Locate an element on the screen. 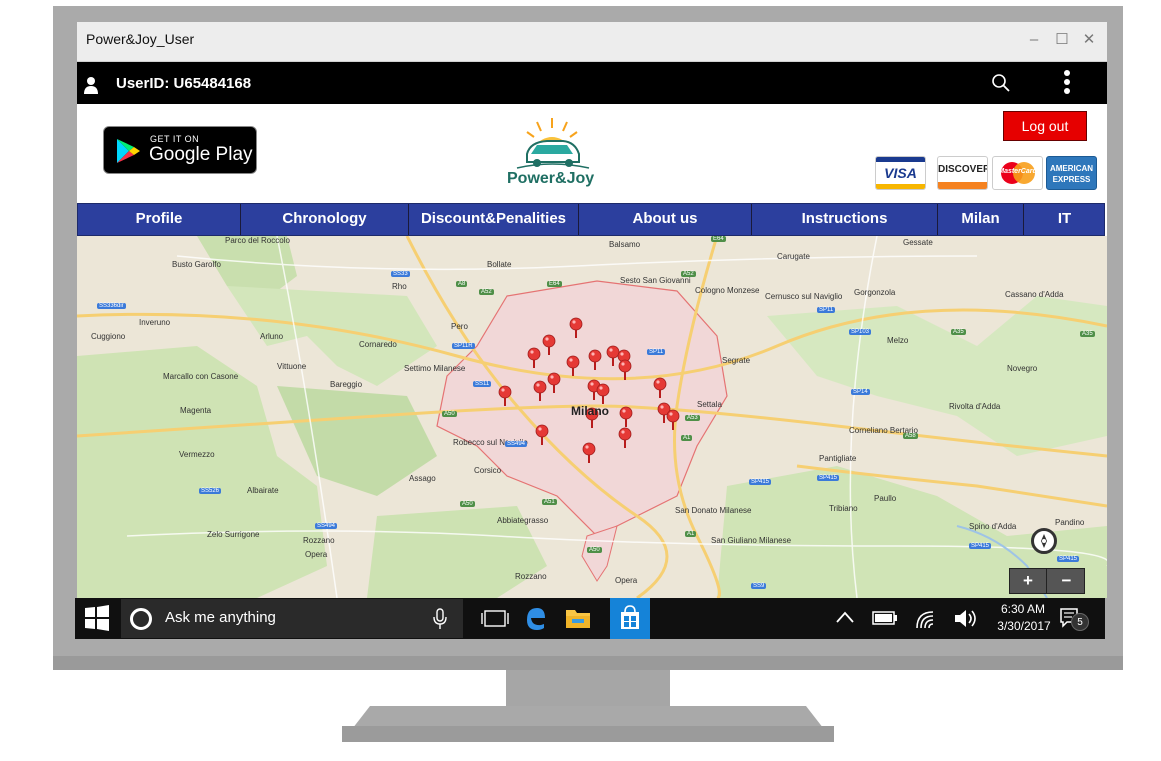  road-shield: A52 is located at coordinates (688, 274).